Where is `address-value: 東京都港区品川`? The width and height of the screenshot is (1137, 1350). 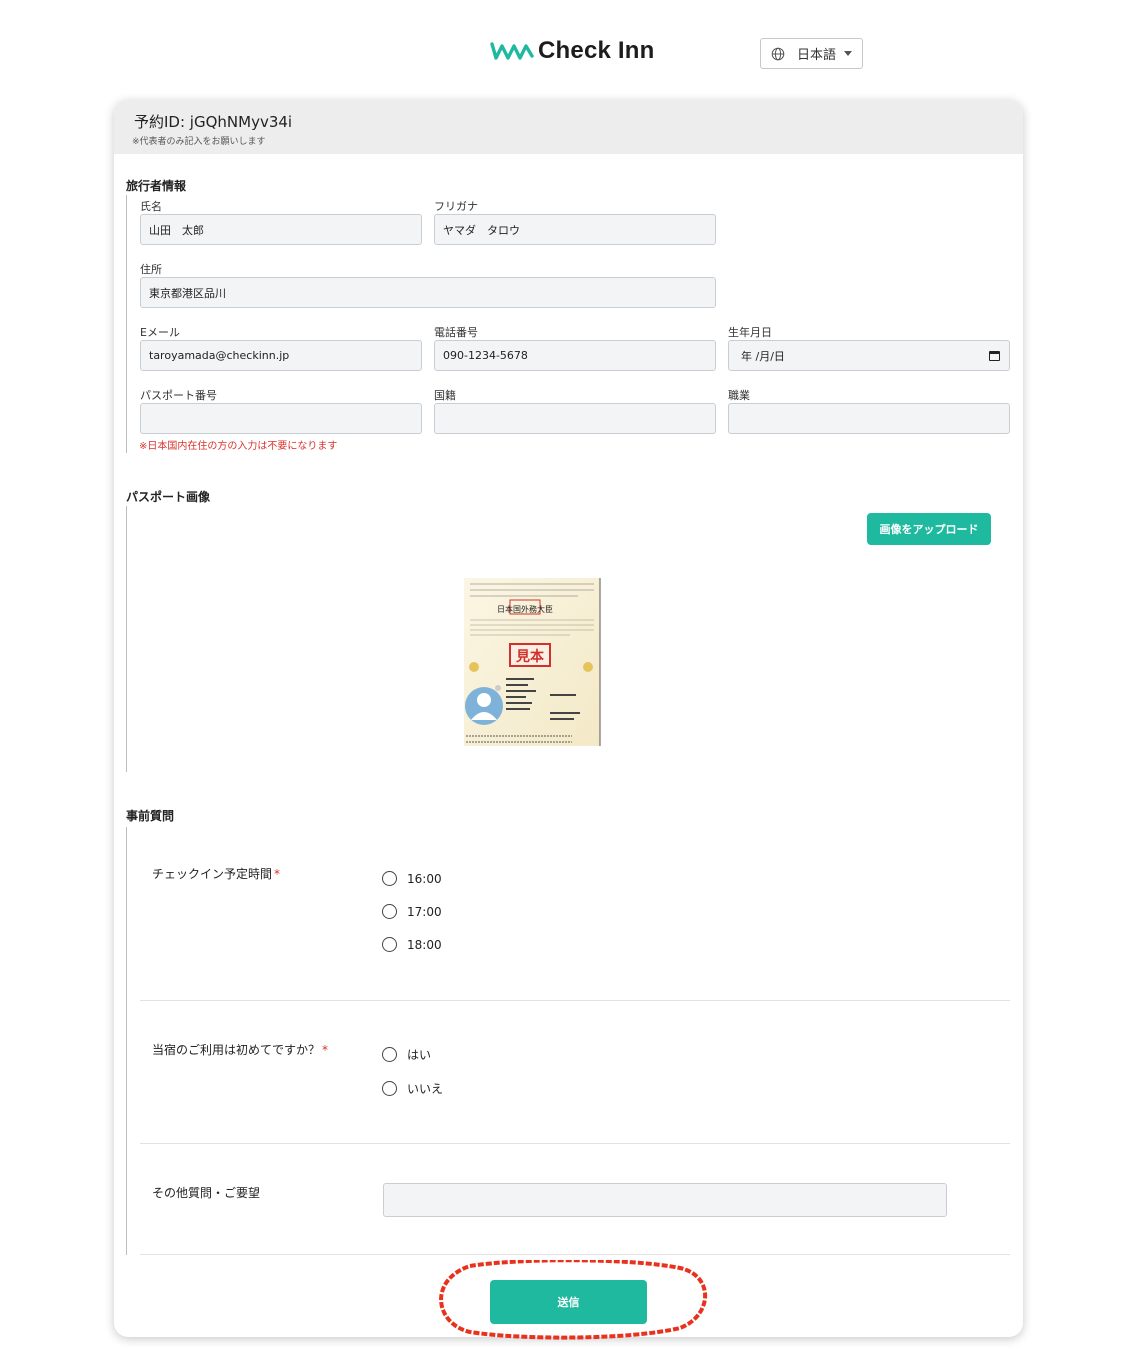 address-value: 東京都港区品川 is located at coordinates (187, 293).